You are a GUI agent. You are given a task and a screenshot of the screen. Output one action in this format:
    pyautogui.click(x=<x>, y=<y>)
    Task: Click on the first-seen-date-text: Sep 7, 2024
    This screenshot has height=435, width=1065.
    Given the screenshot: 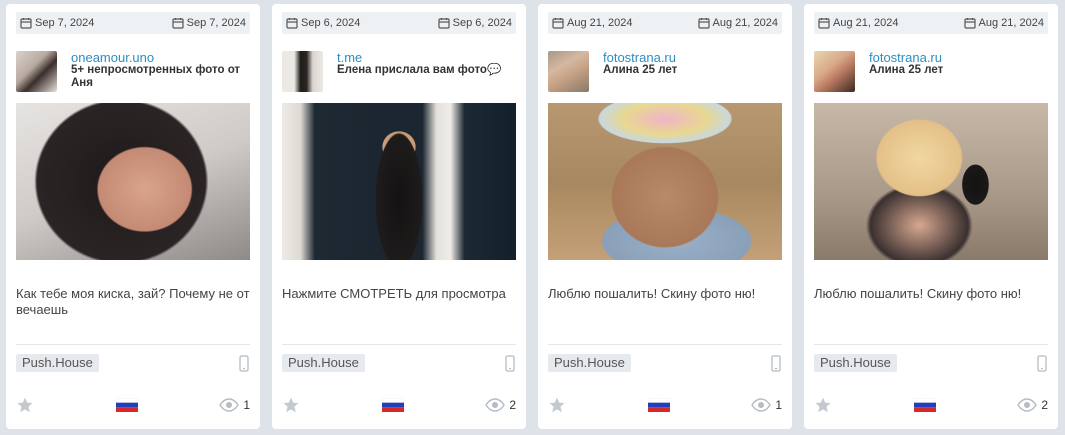 What is the action you would take?
    pyautogui.click(x=65, y=23)
    